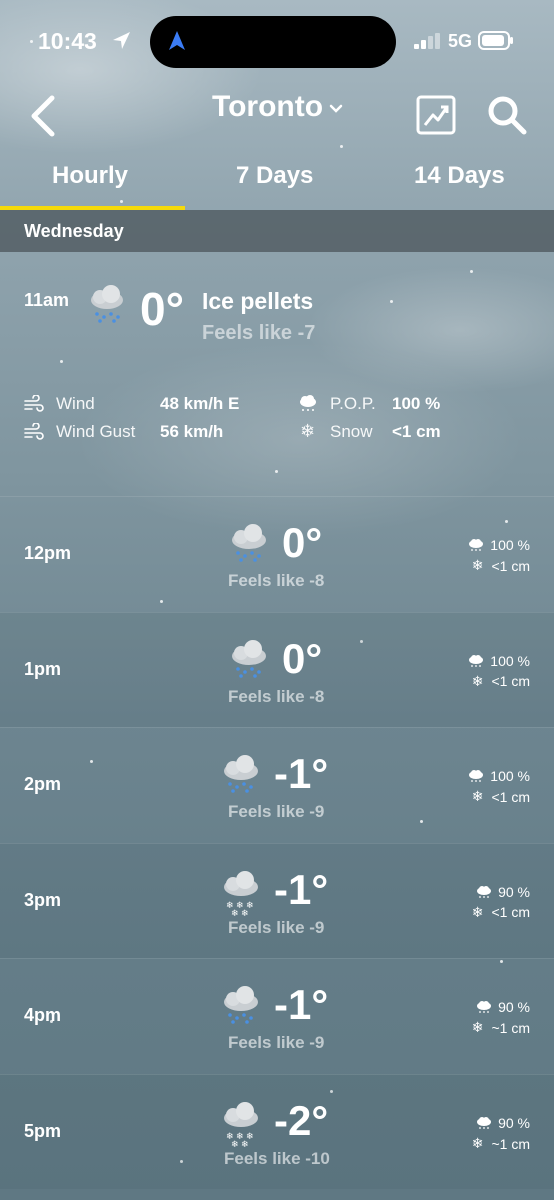 The height and width of the screenshot is (1200, 554). I want to click on hourly-row: 5pm ❄ ❄ ❄ ❄ ❄ -2° Feels like -10 90 % ❄ ~1 cm, so click(277, 1131).